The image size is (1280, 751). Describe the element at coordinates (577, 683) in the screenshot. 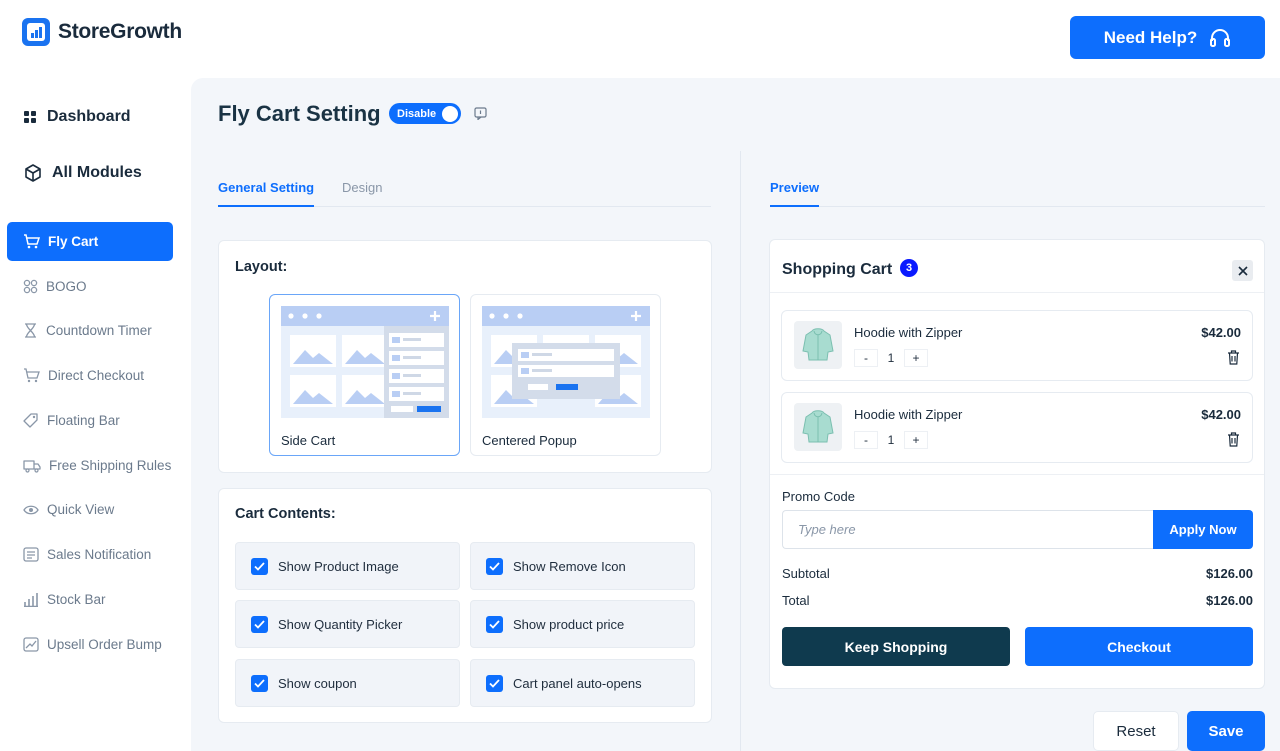

I see `checkbox-label: Cart panel auto-opens` at that location.